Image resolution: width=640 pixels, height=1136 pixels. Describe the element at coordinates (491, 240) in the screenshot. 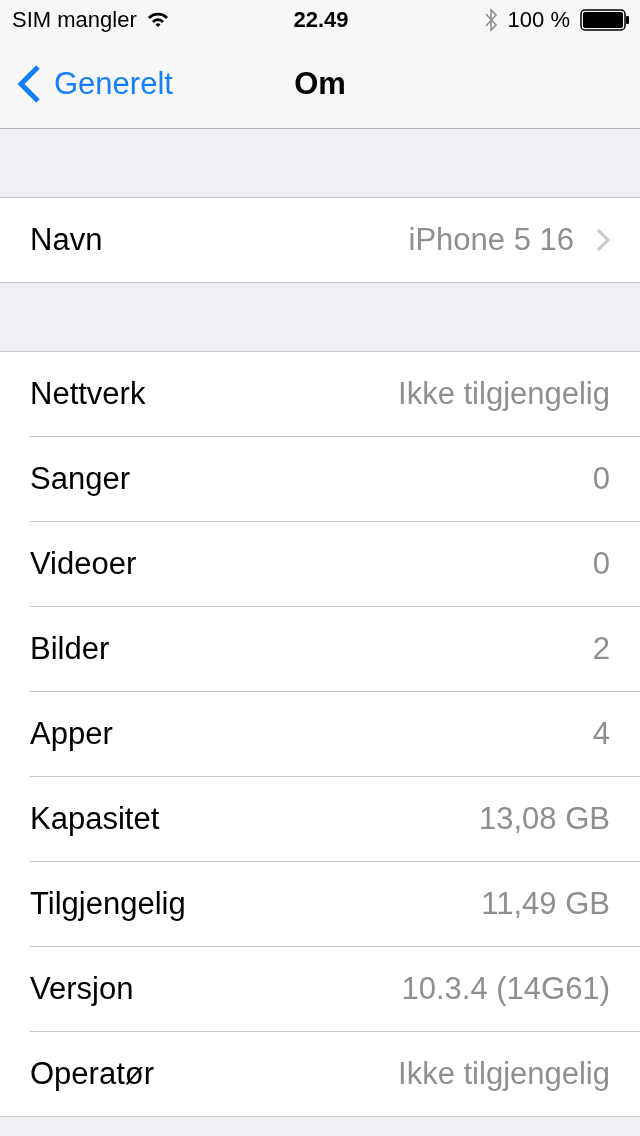

I see `row-value: iPhone 5 16` at that location.